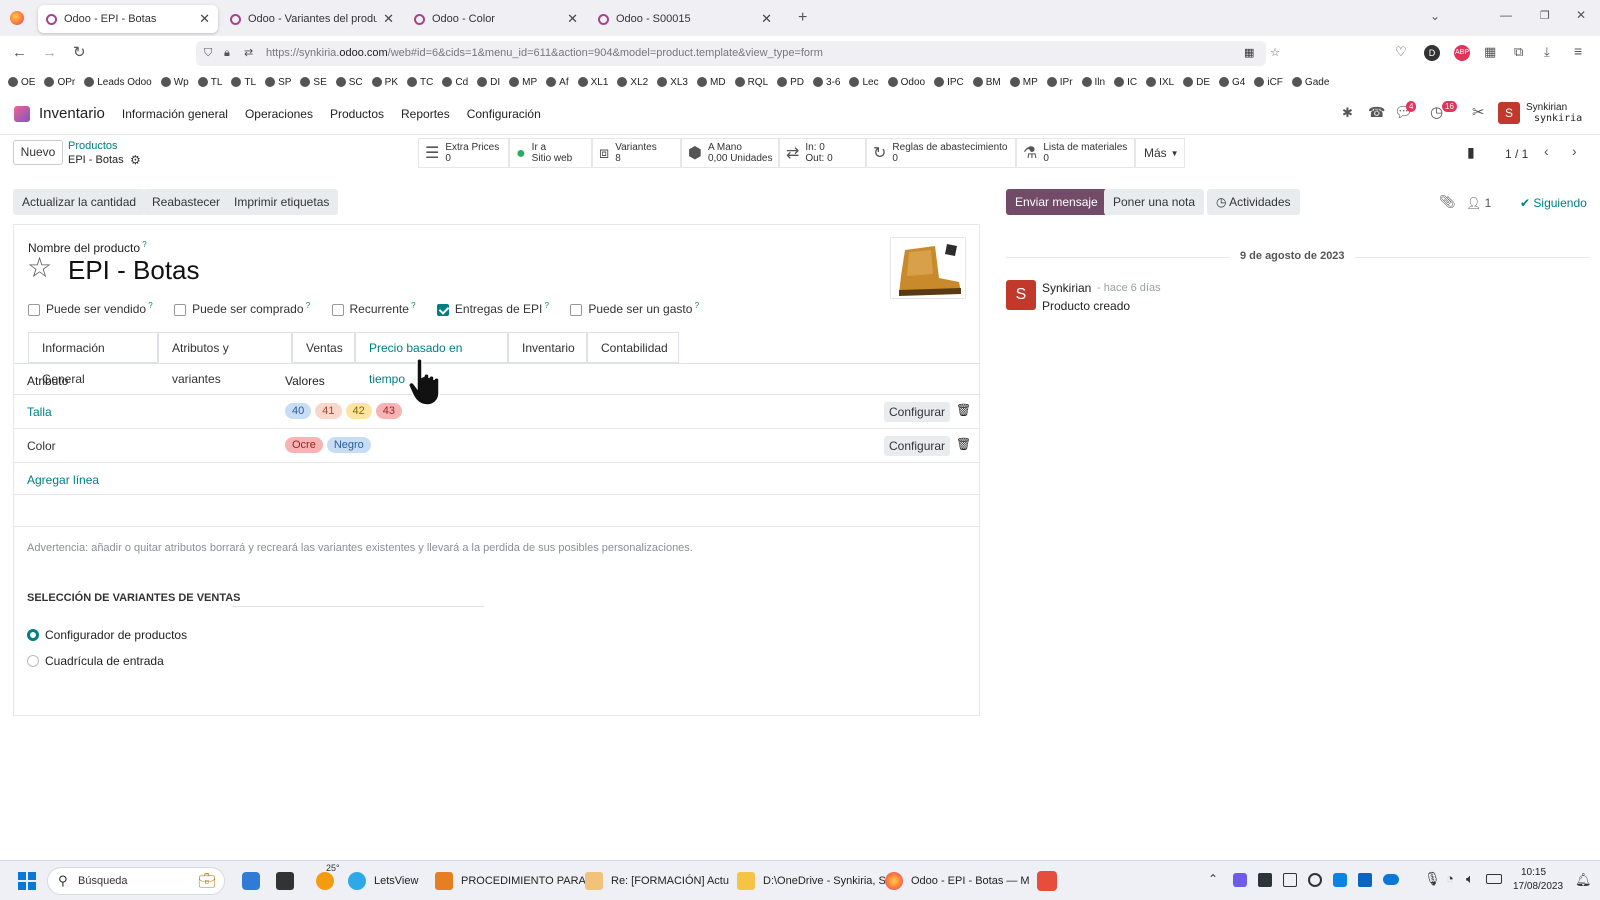 This screenshot has width=1600, height=900. I want to click on smart-button-replenishment-rules: ↻ Reglas de abastecimiento 0, so click(941, 153).